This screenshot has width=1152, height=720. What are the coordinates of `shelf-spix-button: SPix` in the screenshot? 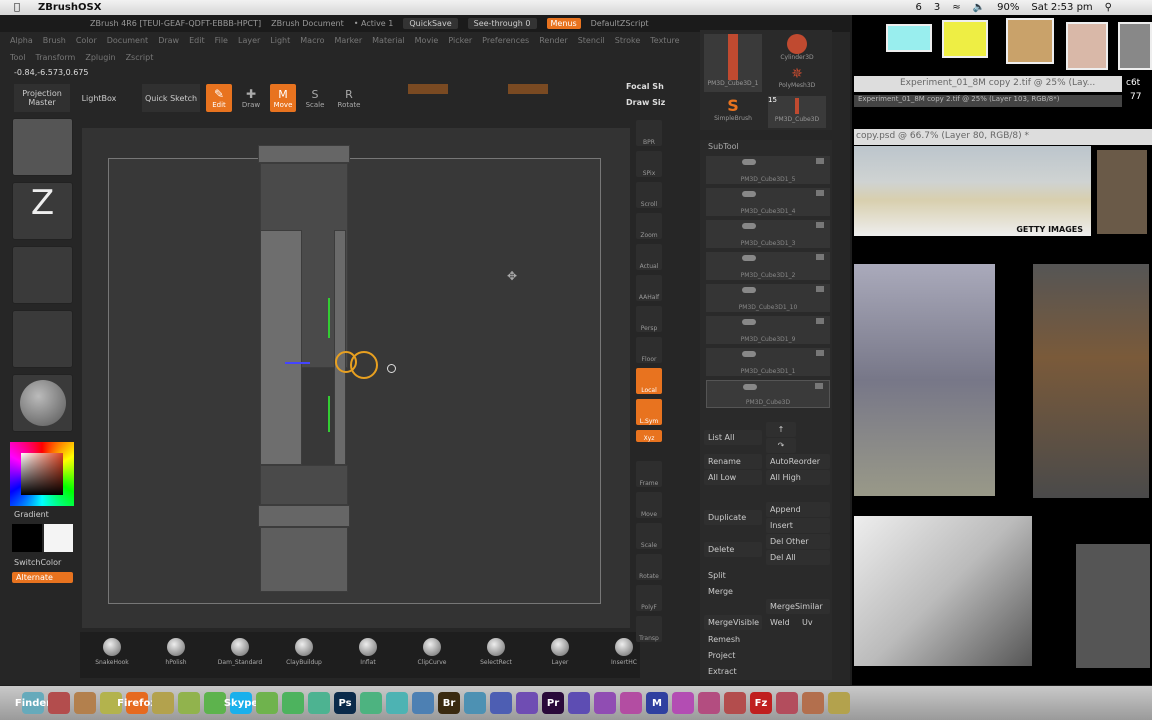 It's located at (649, 164).